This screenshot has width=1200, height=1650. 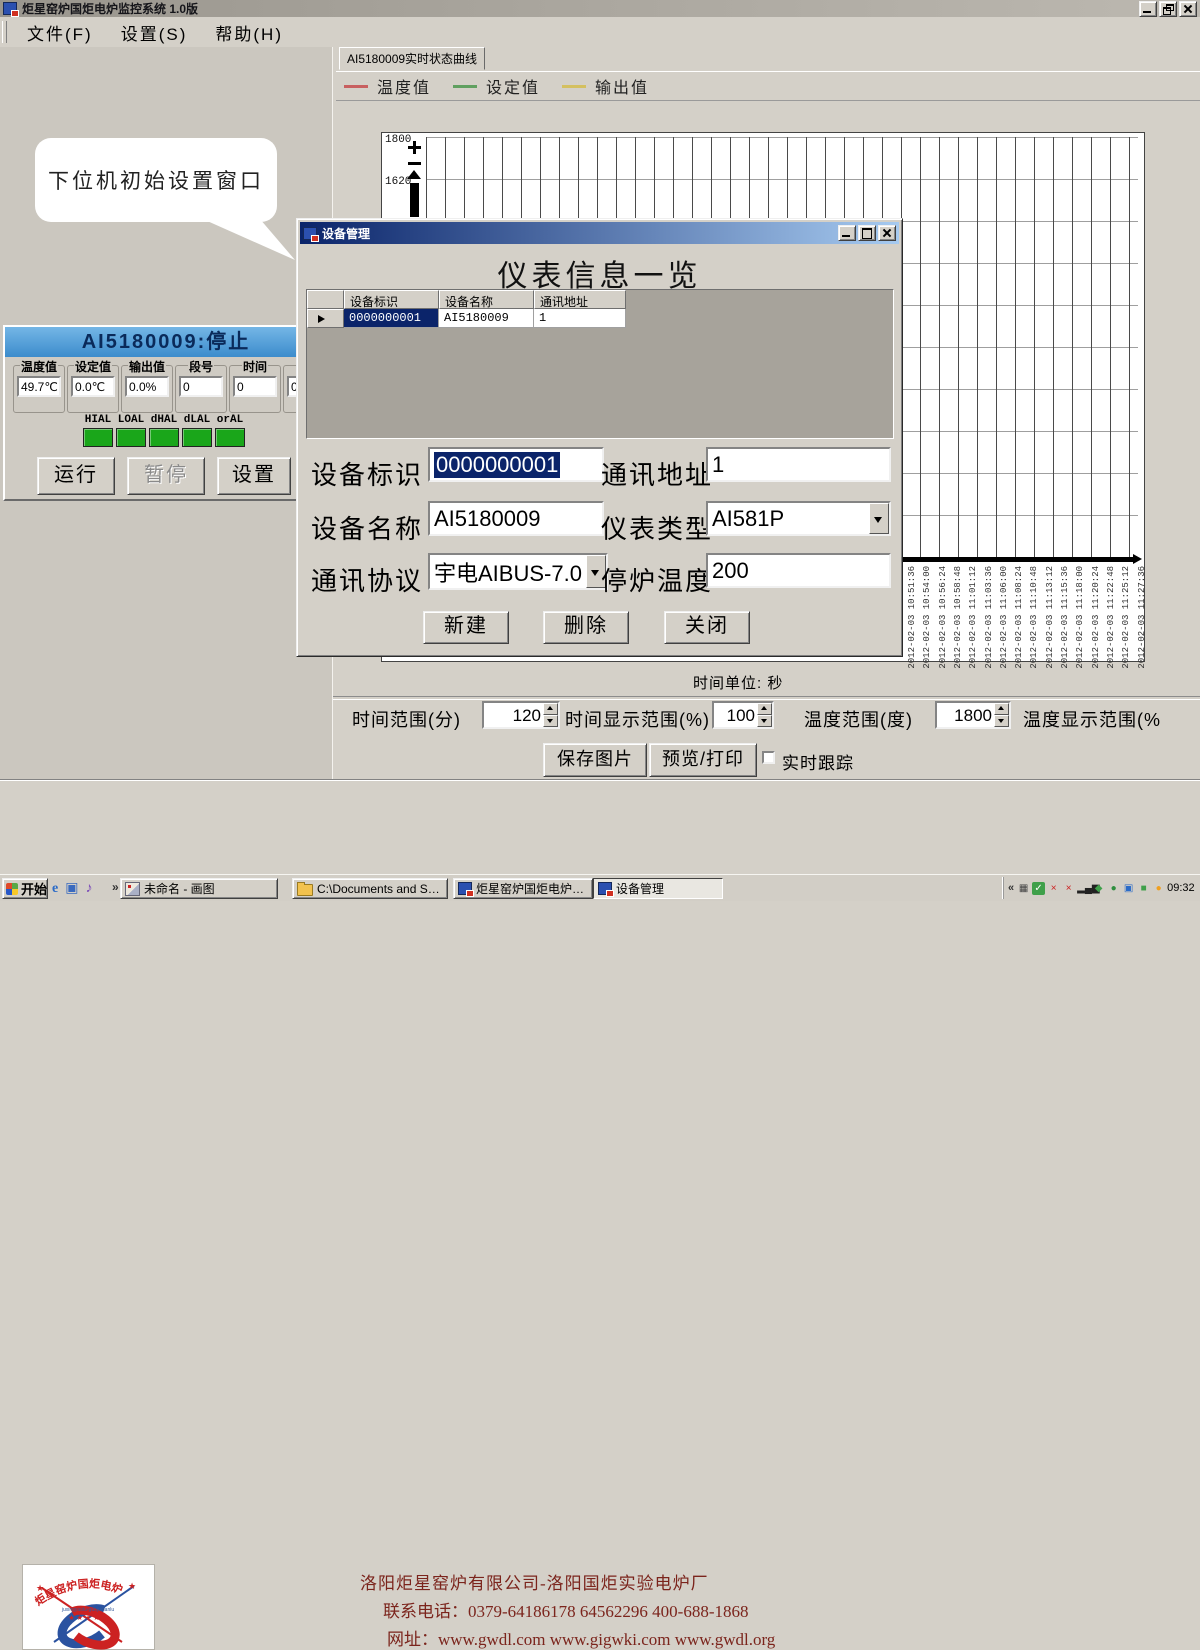 What do you see at coordinates (1128, 888) in the screenshot?
I see `sync-tray-icon: ▣` at bounding box center [1128, 888].